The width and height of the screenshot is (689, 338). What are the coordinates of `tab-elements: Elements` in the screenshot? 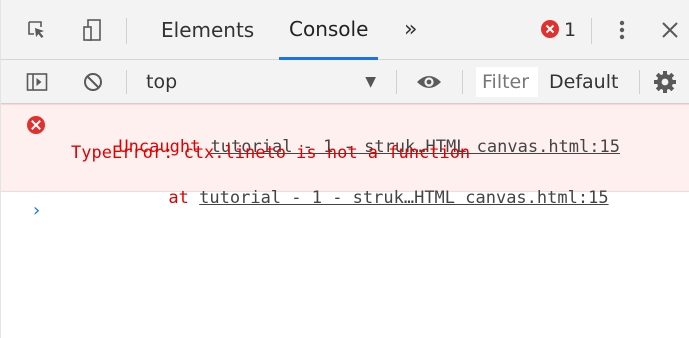 It's located at (207, 29).